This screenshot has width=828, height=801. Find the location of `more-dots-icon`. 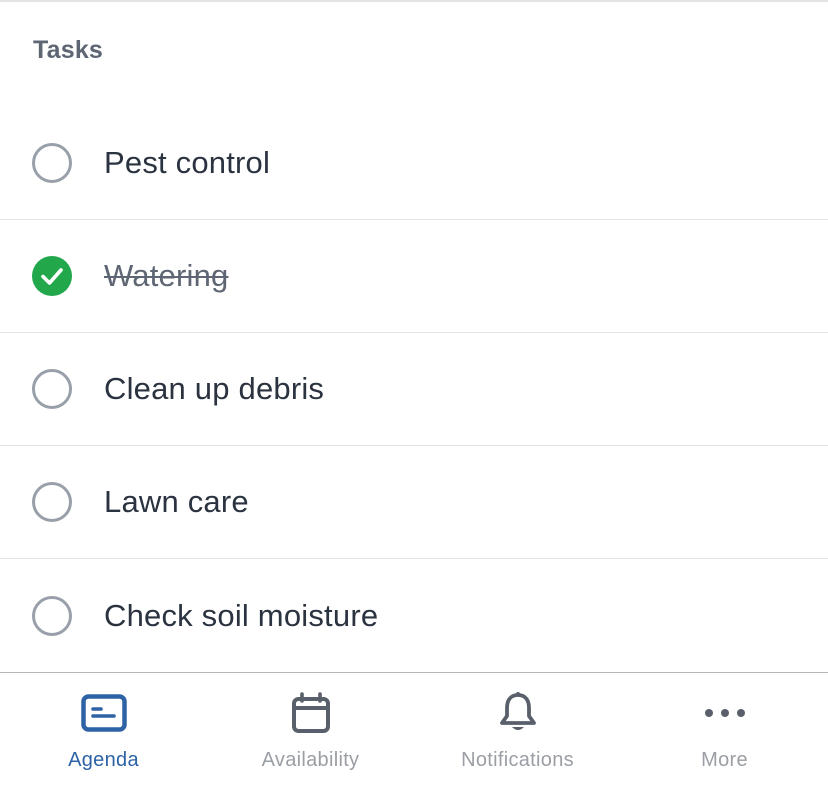

more-dots-icon is located at coordinates (725, 713).